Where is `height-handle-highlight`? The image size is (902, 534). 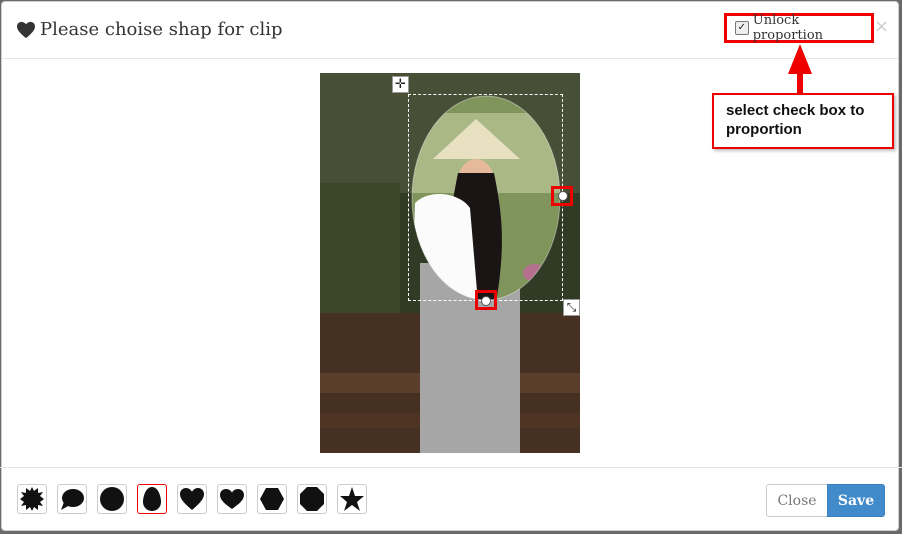
height-handle-highlight is located at coordinates (486, 300).